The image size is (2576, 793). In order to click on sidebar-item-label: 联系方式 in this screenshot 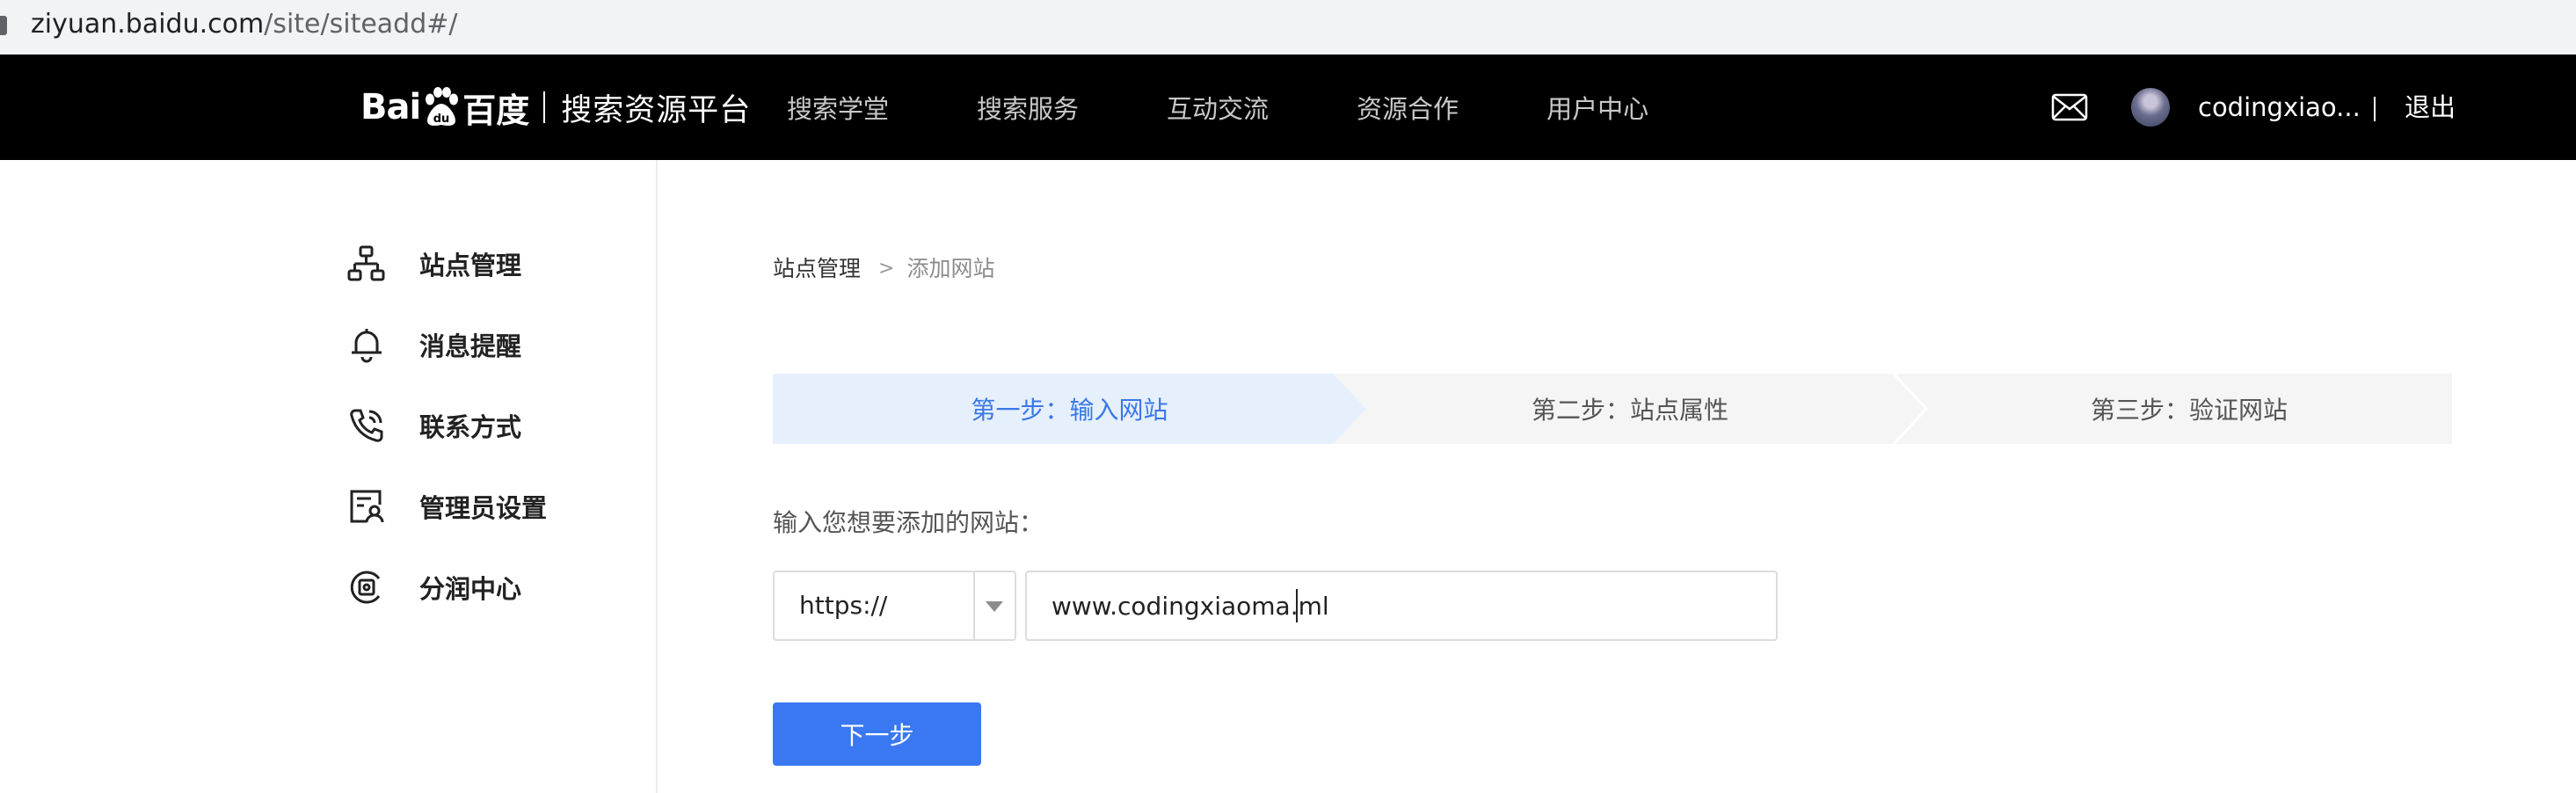, I will do `click(470, 427)`.